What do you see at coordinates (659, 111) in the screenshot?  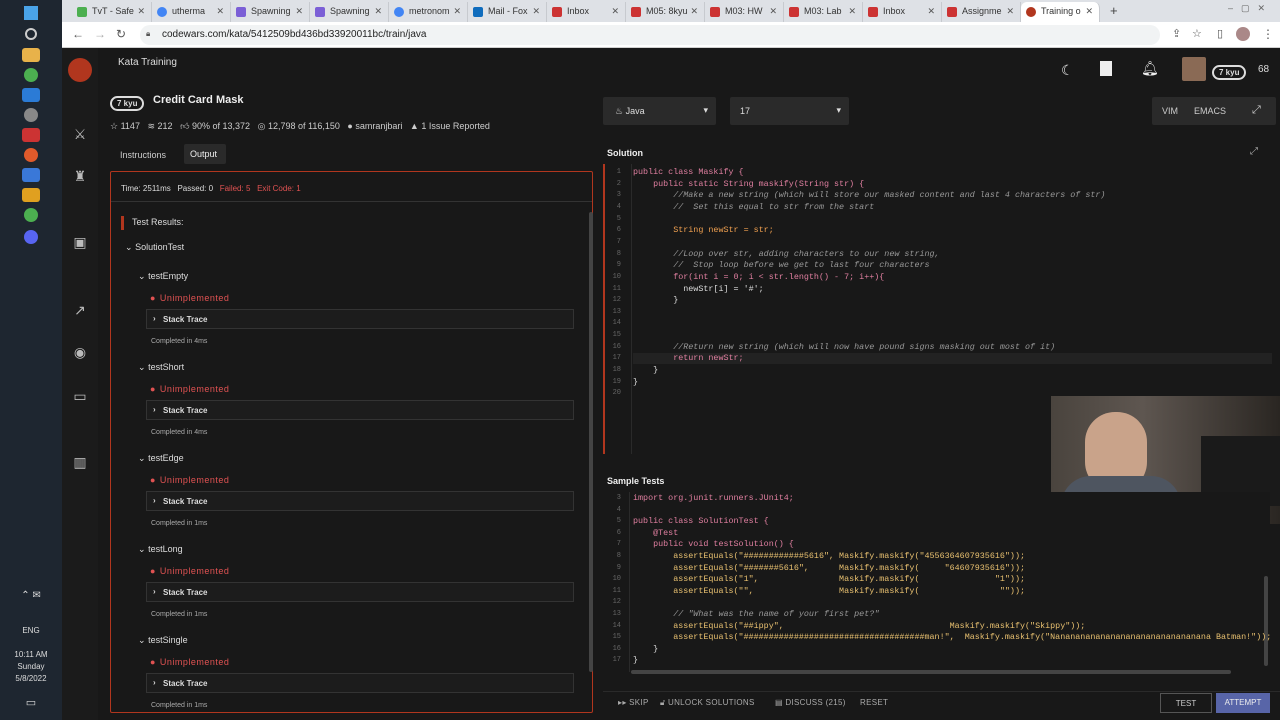 I see `language-select: ♨ Java ▾` at bounding box center [659, 111].